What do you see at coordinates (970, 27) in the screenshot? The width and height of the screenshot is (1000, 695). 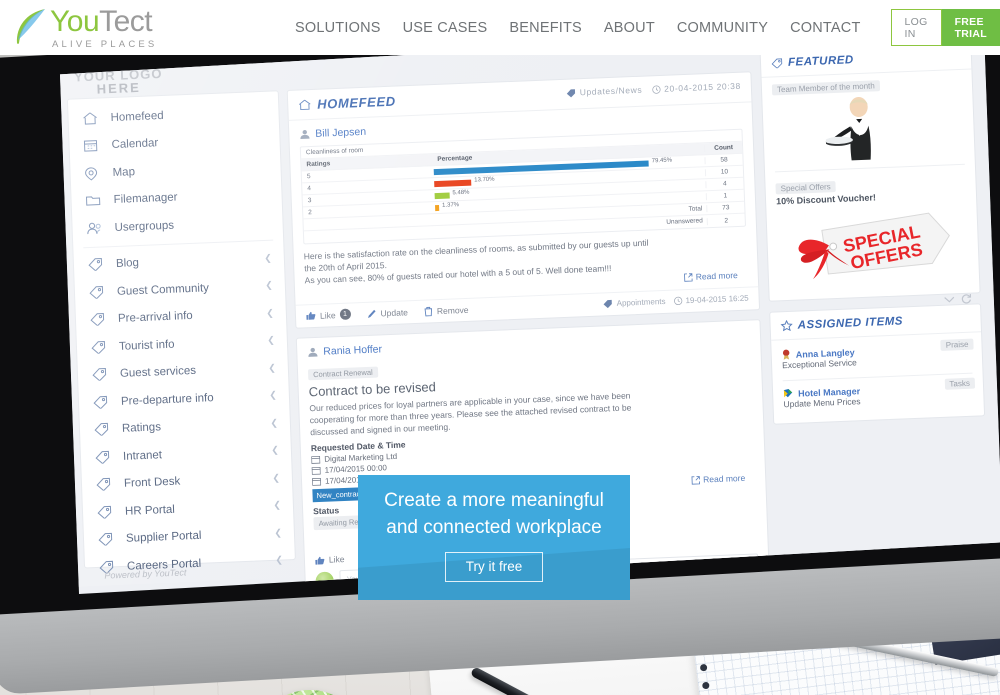 I see `free-trial-button: FREE TRIAL` at bounding box center [970, 27].